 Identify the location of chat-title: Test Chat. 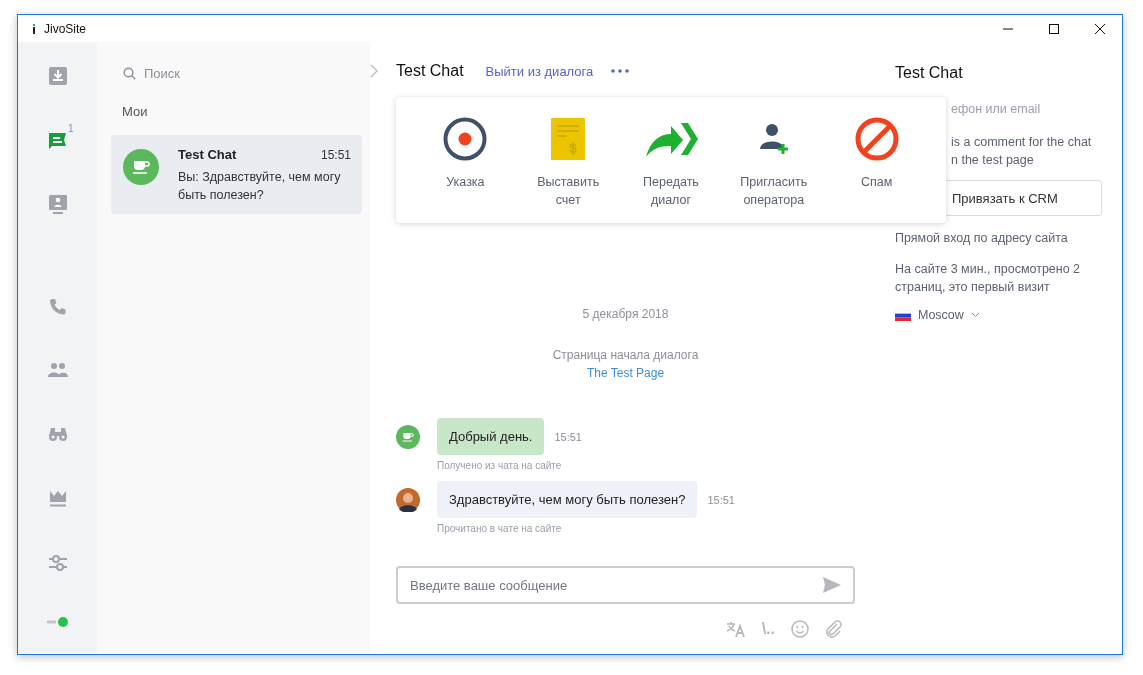
(430, 71).